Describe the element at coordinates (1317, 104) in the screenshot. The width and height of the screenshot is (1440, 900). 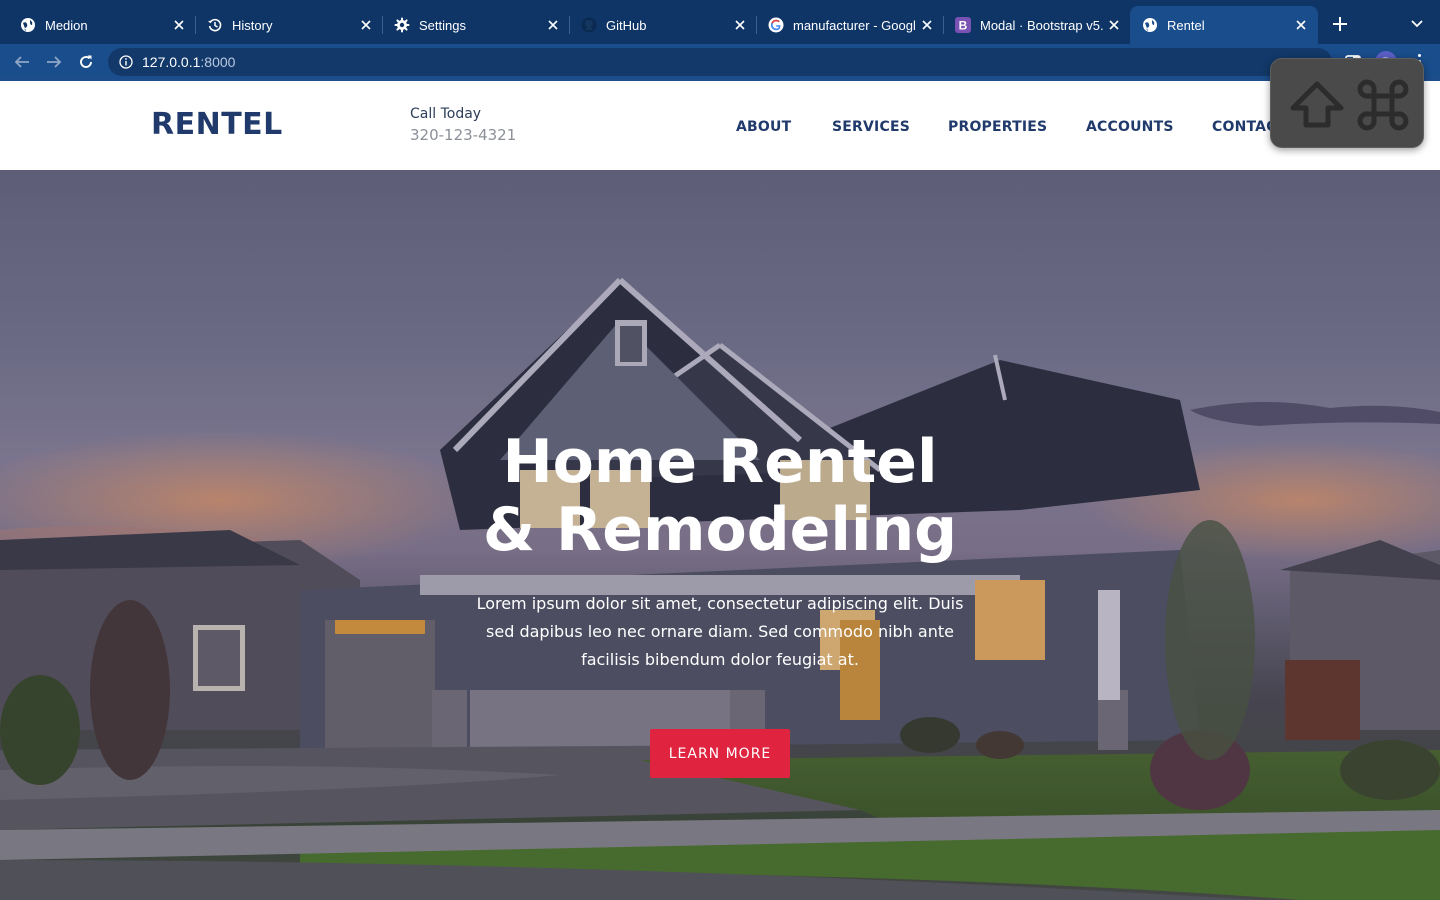
I see `shift-key-icon` at that location.